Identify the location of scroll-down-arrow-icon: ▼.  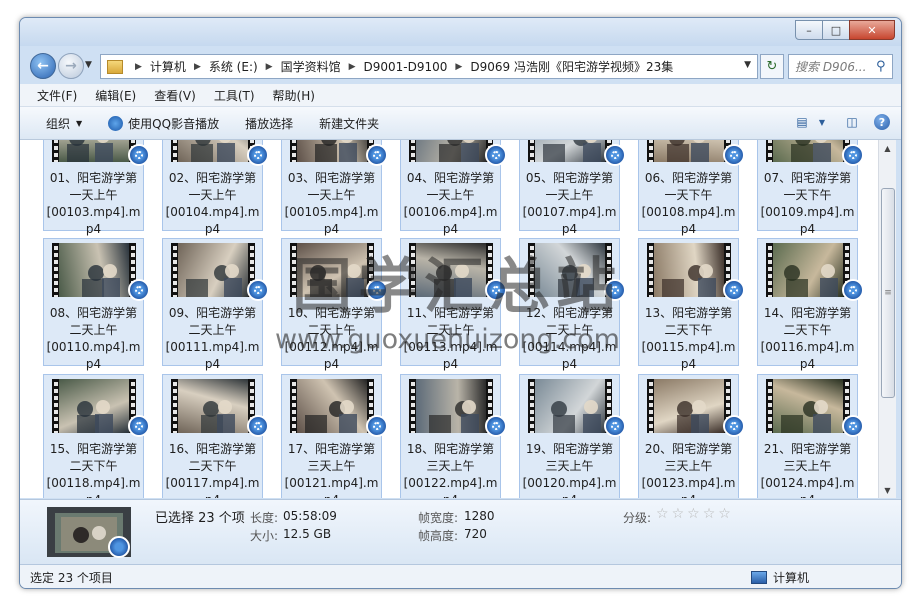
(887, 490).